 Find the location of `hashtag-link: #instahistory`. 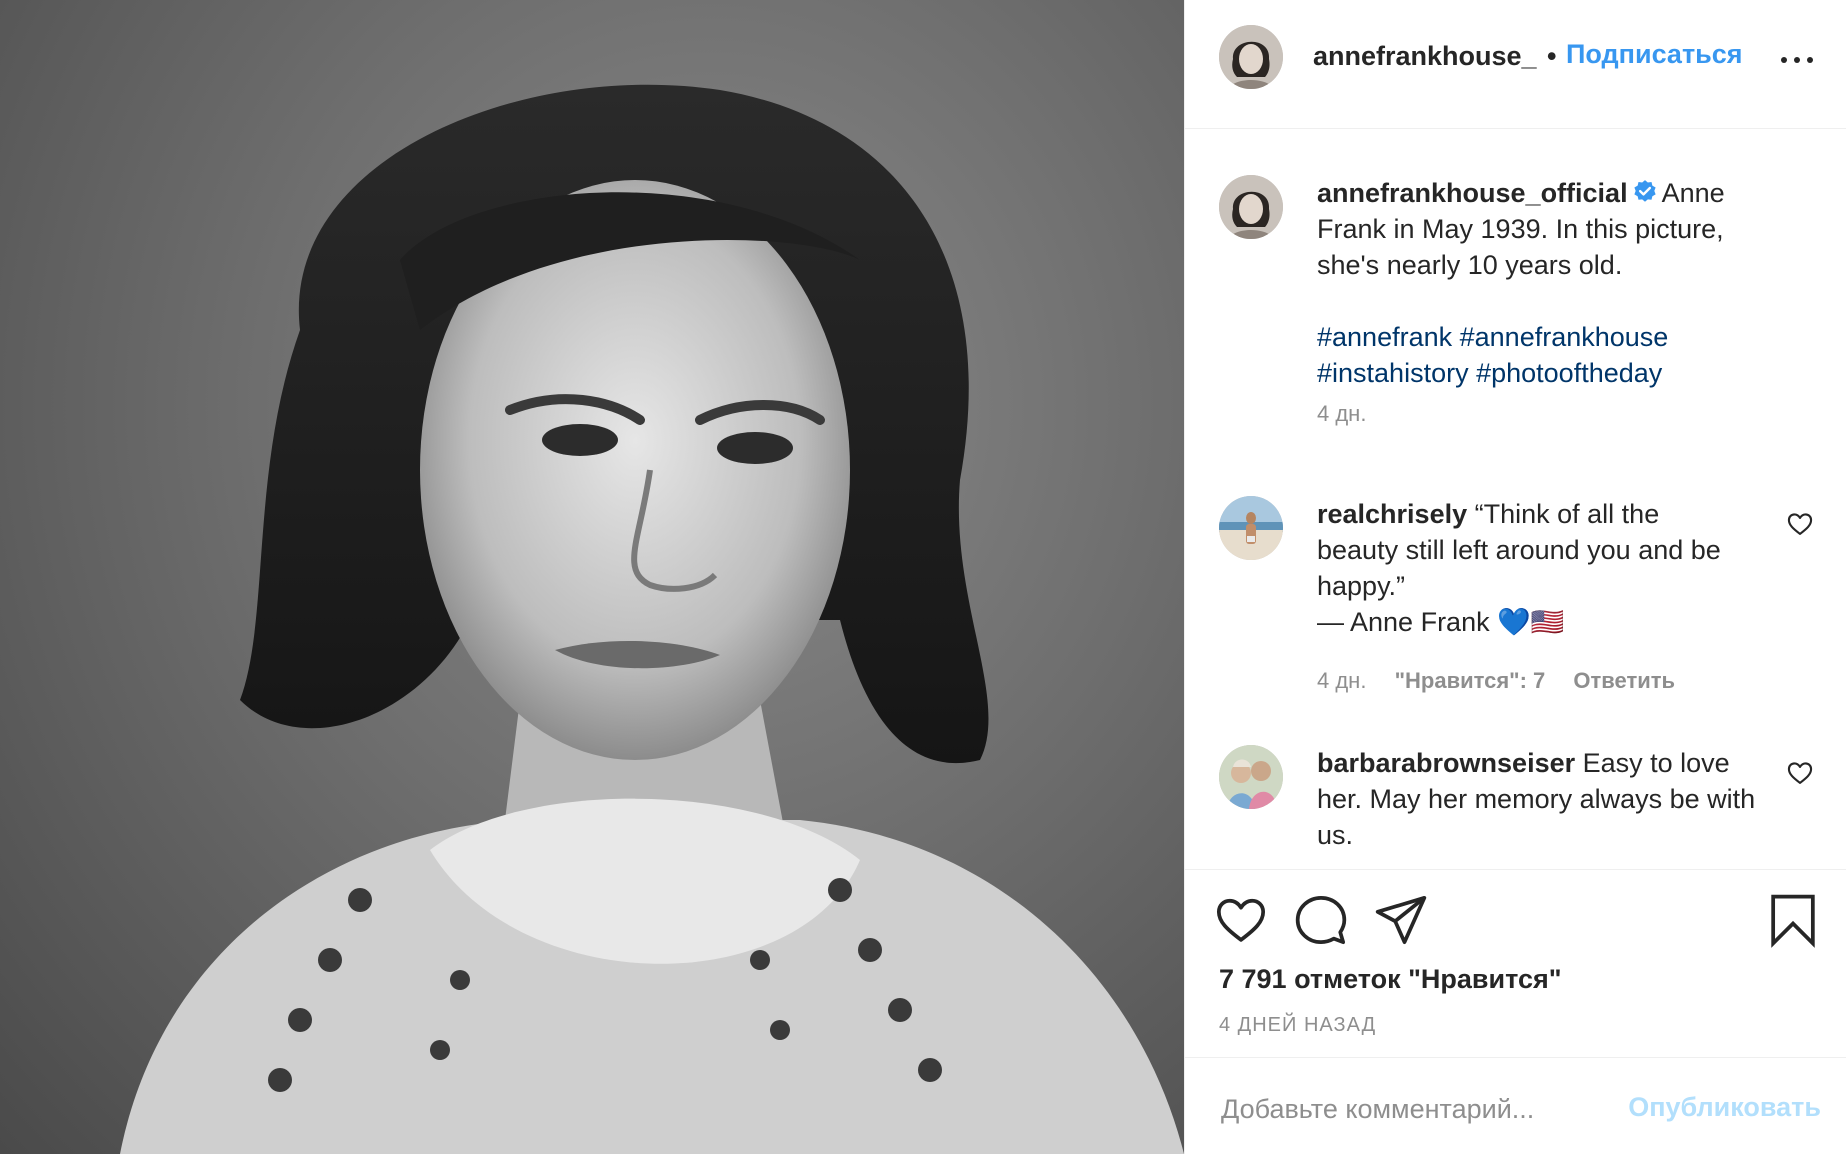

hashtag-link: #instahistory is located at coordinates (1393, 373).